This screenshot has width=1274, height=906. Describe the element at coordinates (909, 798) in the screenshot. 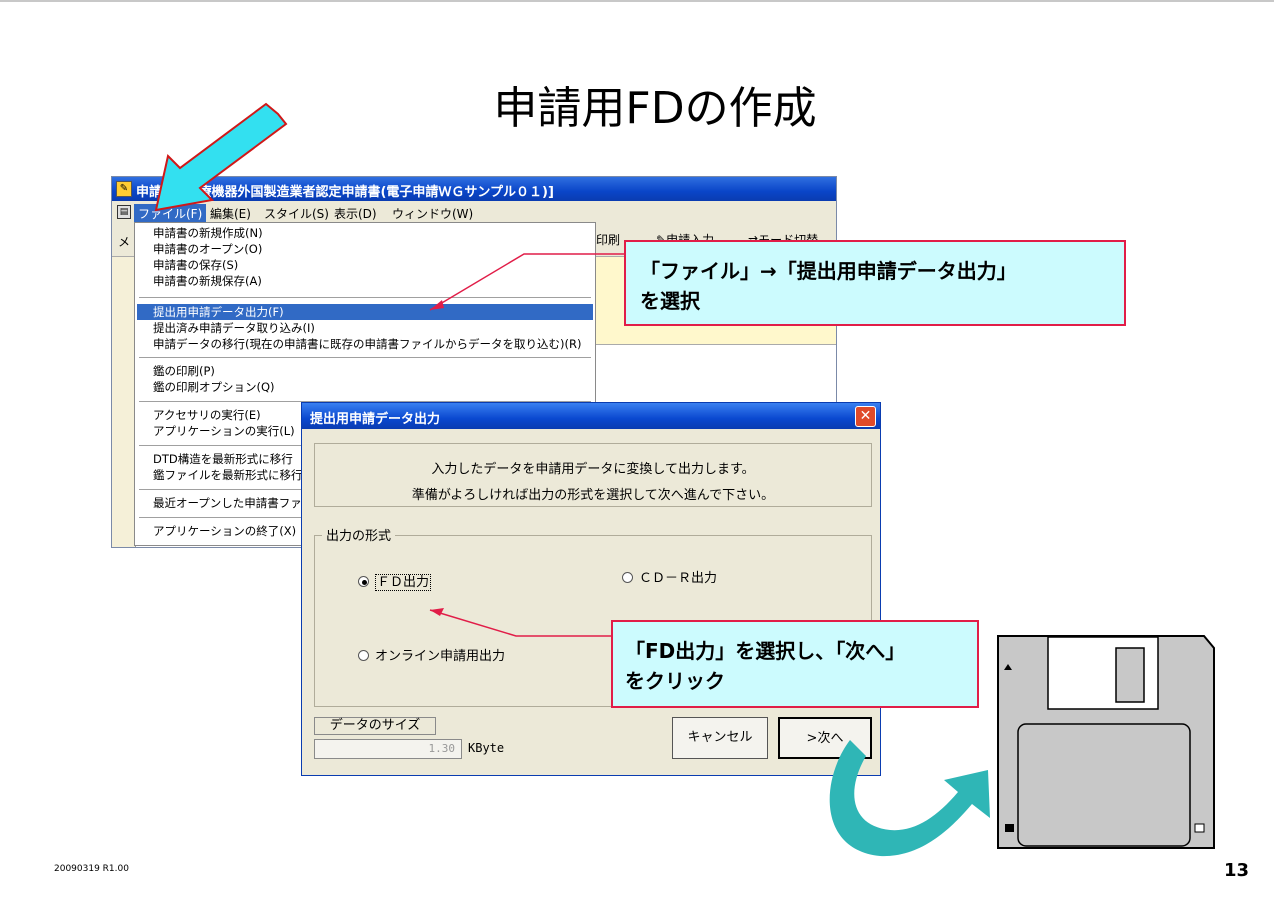

I see `curved-arrow-icon` at that location.